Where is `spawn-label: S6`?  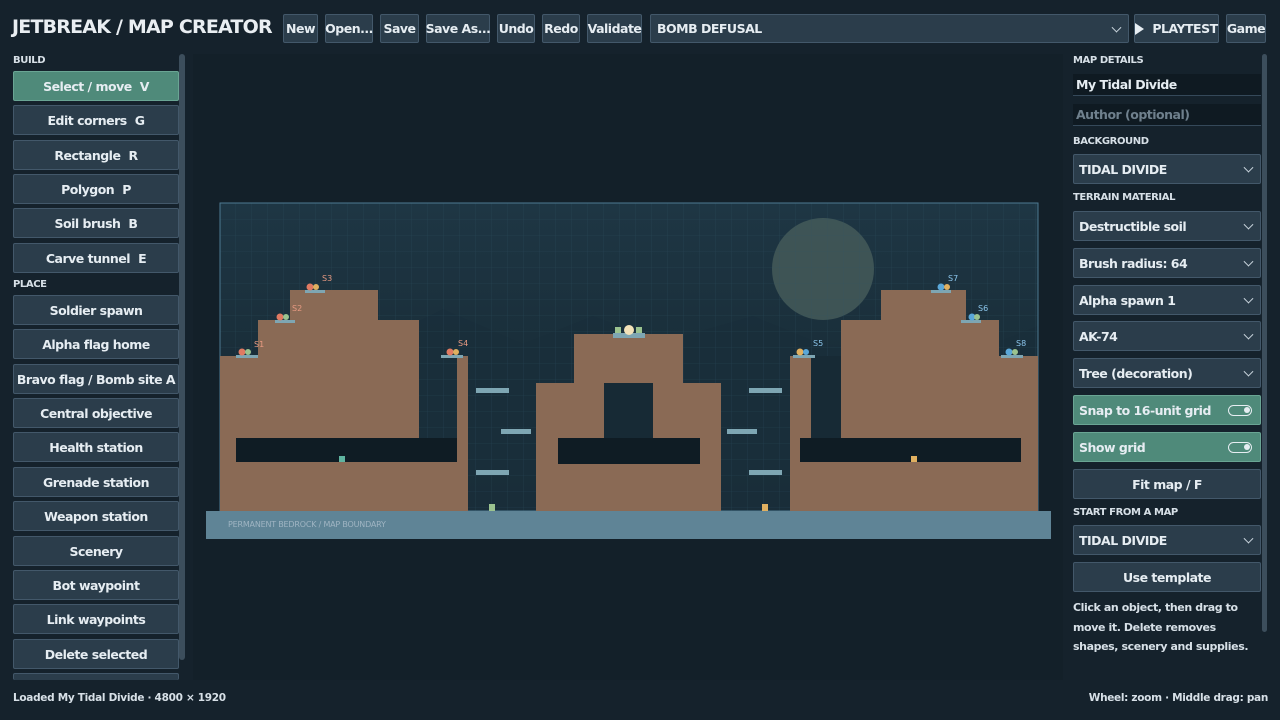 spawn-label: S6 is located at coordinates (983, 308).